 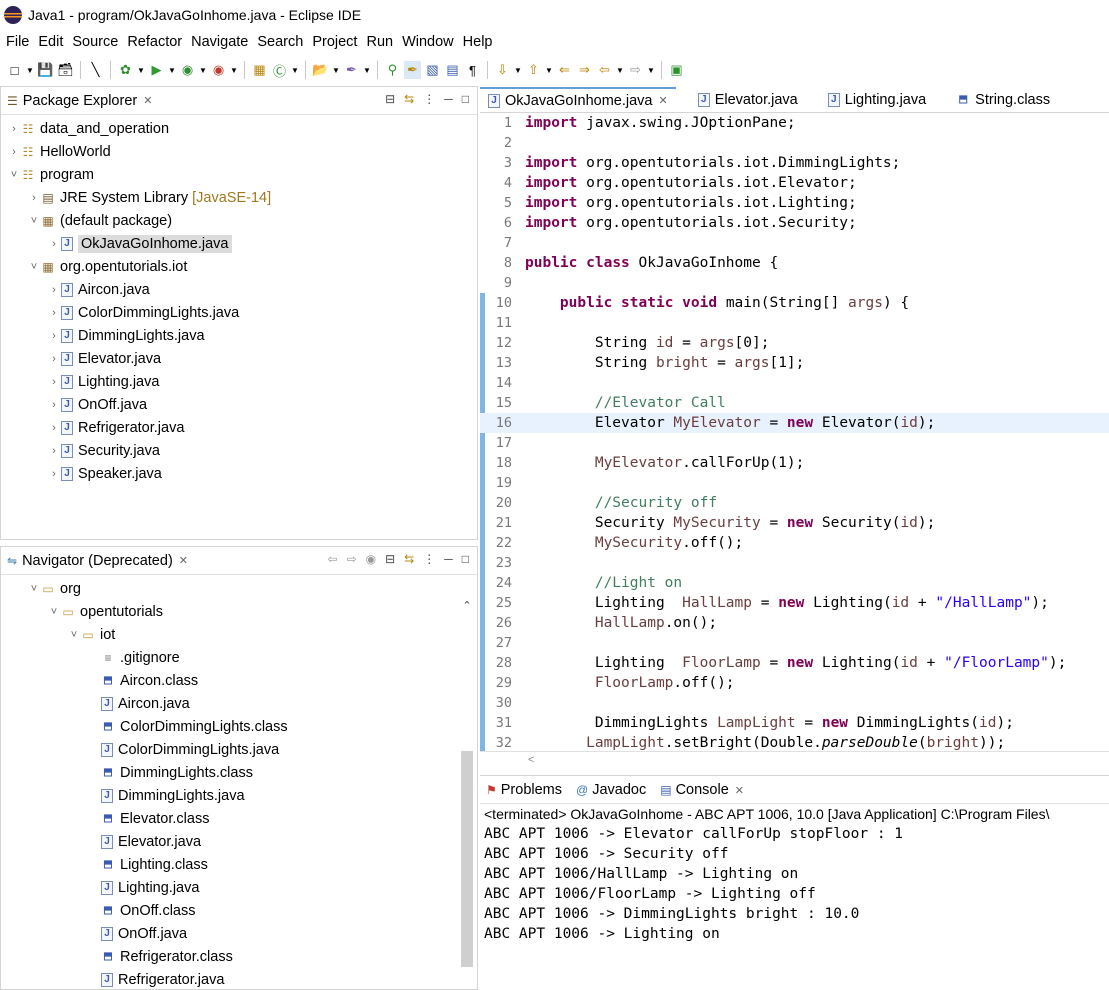 What do you see at coordinates (452, 70) in the screenshot?
I see `word-wrap-icon: ▤` at bounding box center [452, 70].